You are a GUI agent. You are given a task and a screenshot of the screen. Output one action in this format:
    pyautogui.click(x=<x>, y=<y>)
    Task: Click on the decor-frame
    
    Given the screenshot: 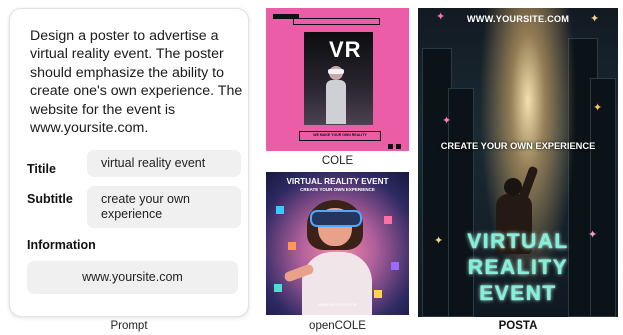 What is the action you would take?
    pyautogui.click(x=336, y=21)
    